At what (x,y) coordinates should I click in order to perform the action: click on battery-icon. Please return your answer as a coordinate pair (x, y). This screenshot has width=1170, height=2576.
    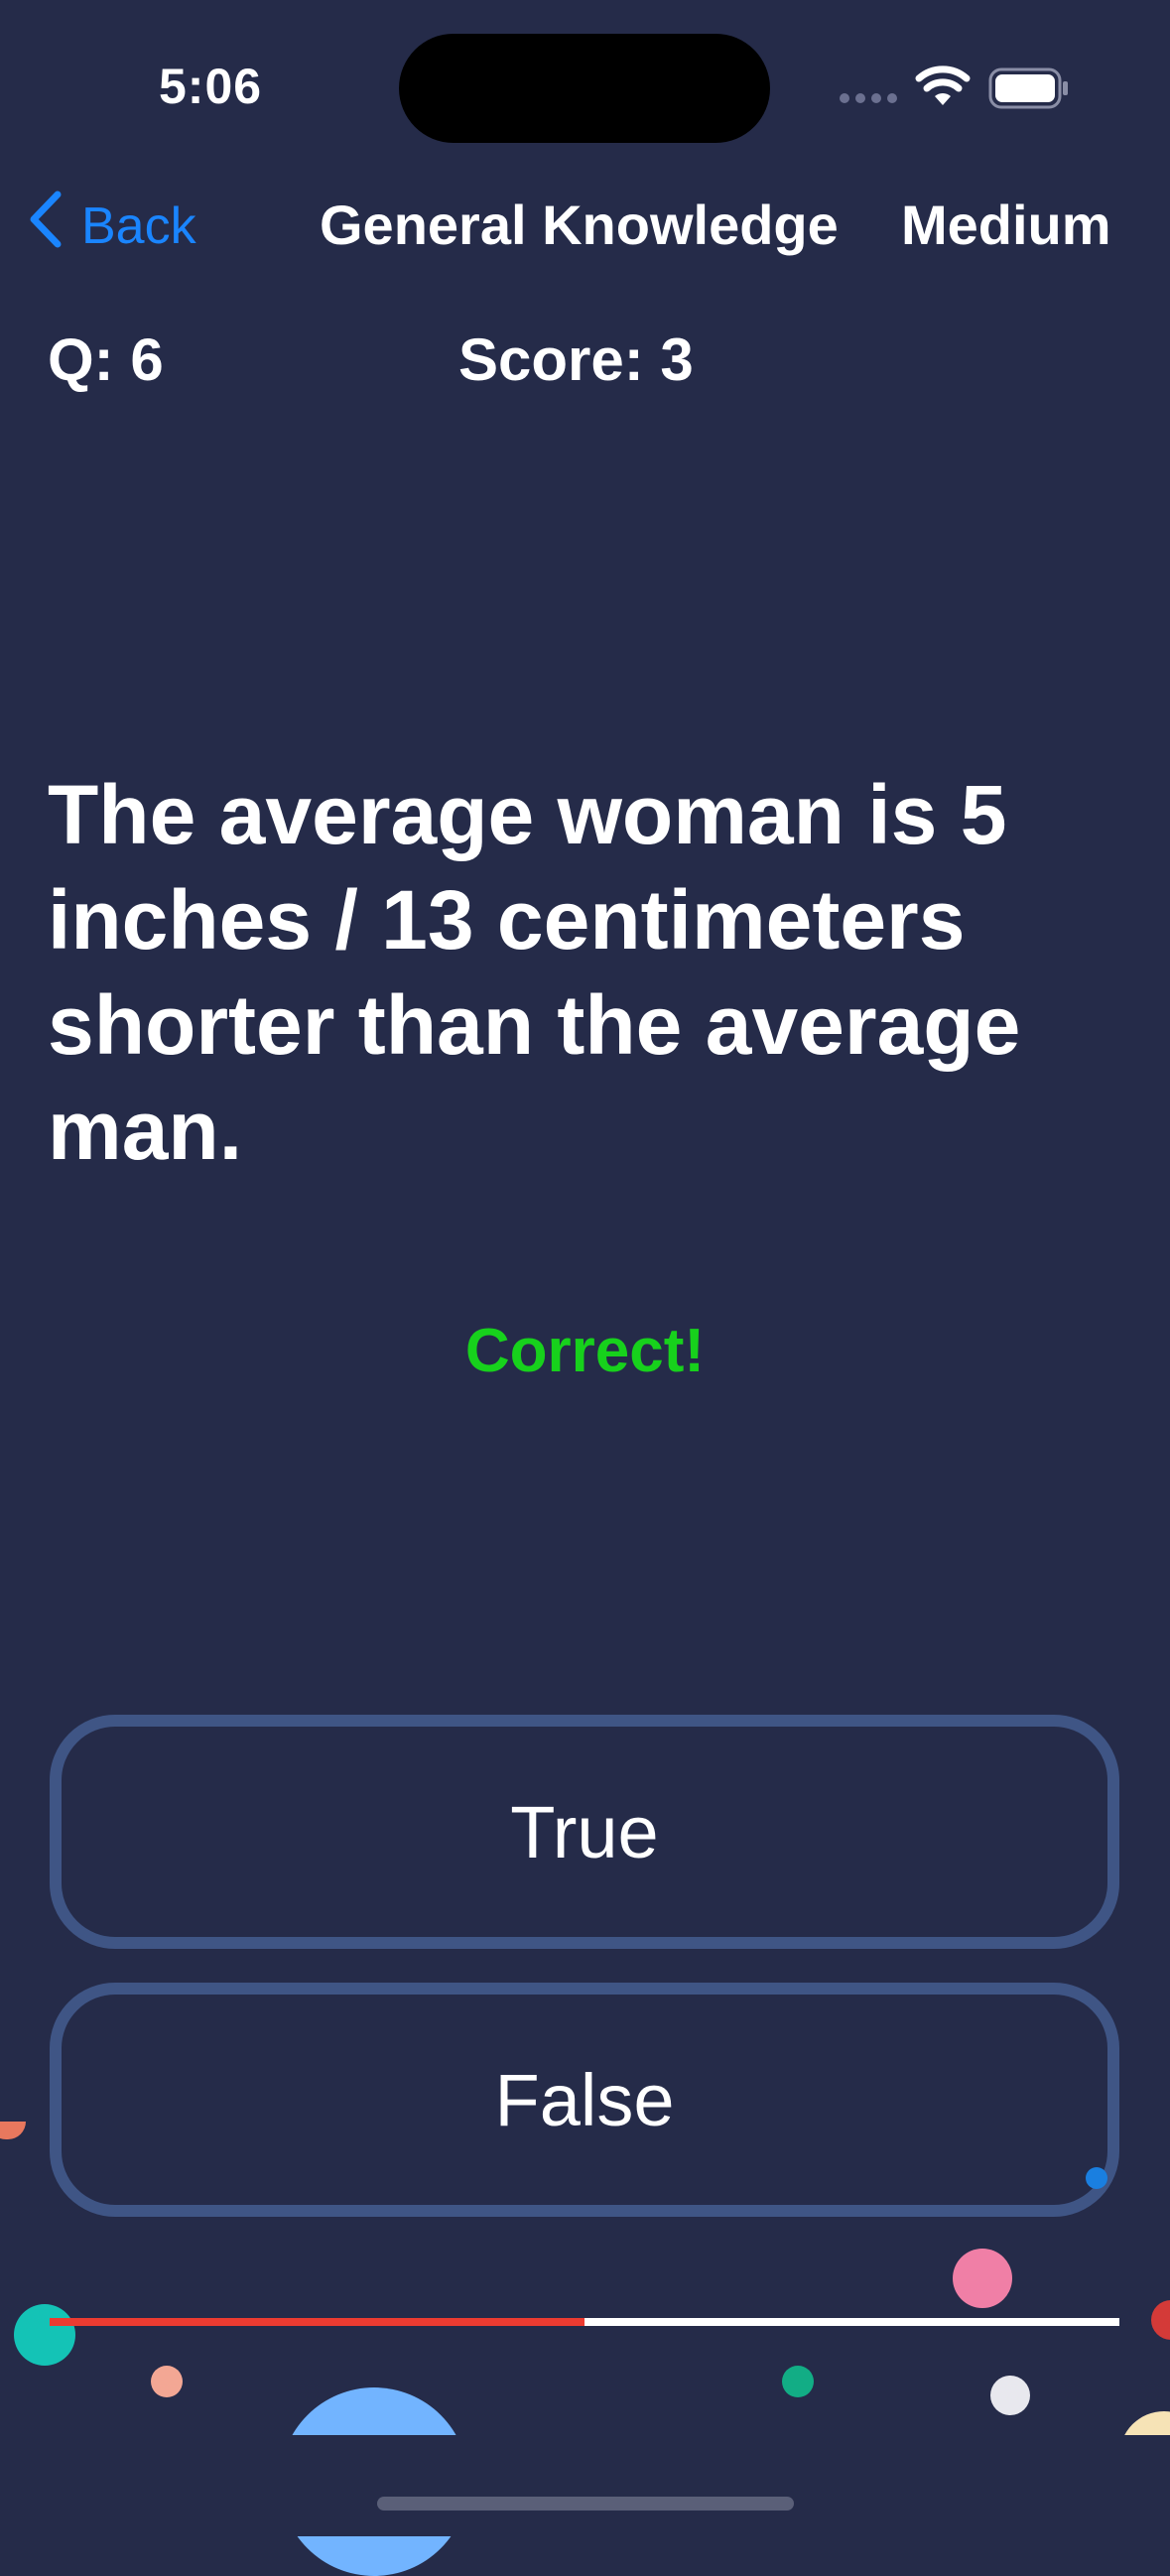
    Looking at the image, I should click on (1029, 91).